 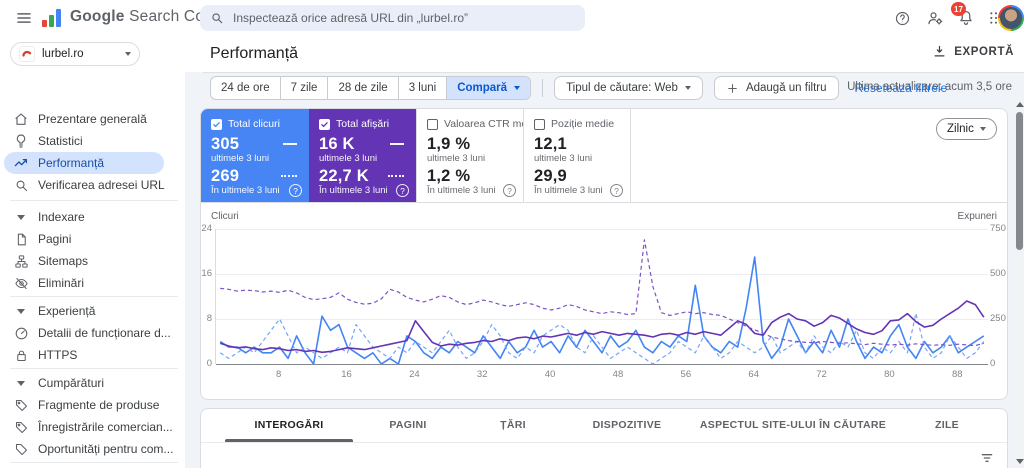 I want to click on sidebar-item-performanta: Performanță, so click(x=84, y=163).